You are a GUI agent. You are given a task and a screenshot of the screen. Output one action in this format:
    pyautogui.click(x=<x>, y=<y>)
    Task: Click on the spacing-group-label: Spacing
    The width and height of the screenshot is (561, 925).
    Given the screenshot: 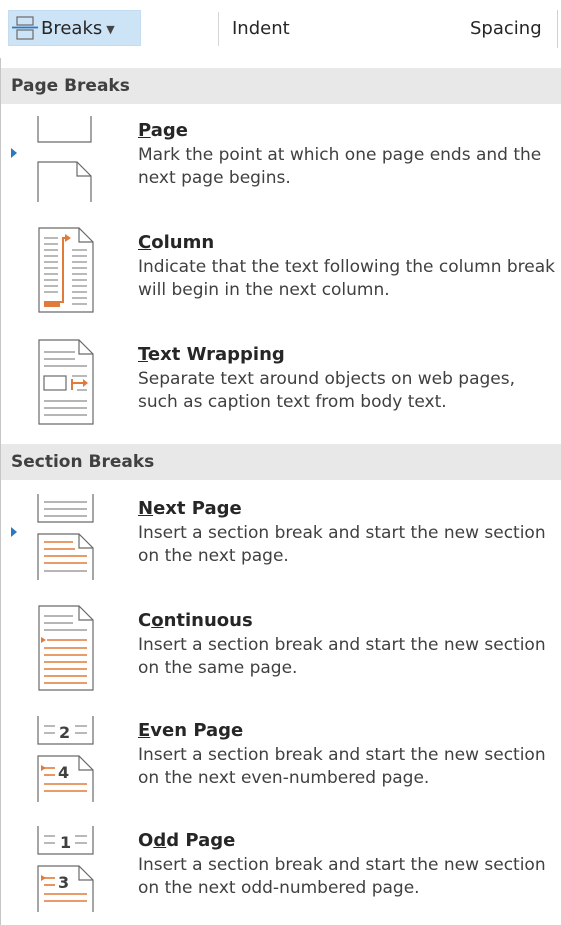 What is the action you would take?
    pyautogui.click(x=506, y=28)
    